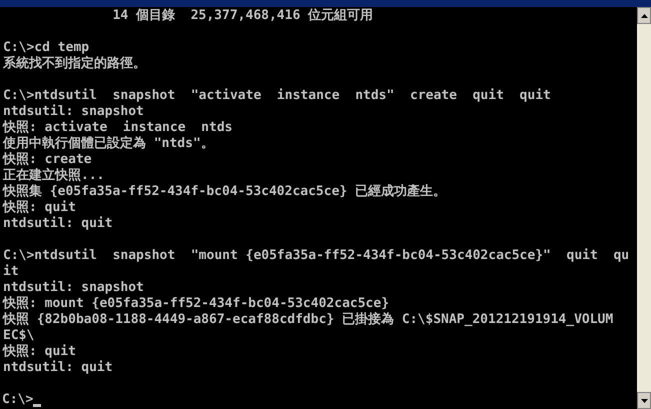  Describe the element at coordinates (18, 400) in the screenshot. I see `prompt-text: C:\>` at that location.